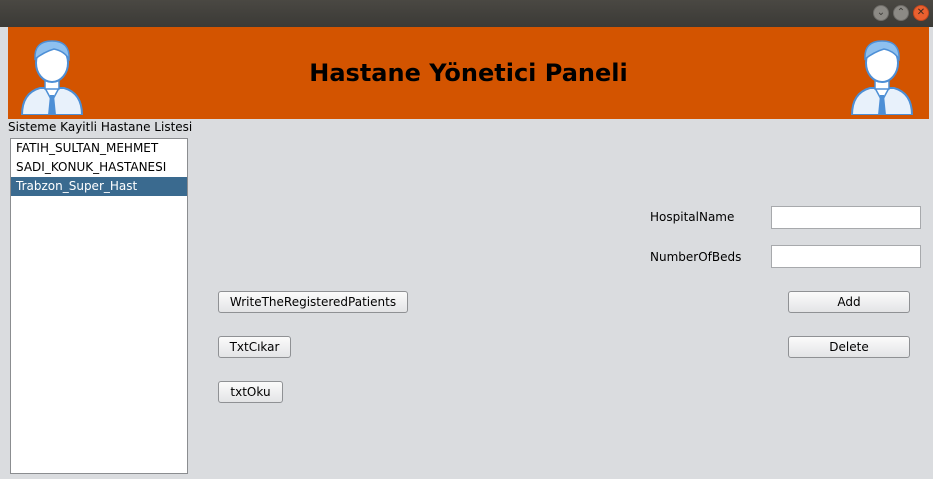 The width and height of the screenshot is (933, 479). Describe the element at coordinates (881, 13) in the screenshot. I see `minimize-icon: ⌄` at that location.